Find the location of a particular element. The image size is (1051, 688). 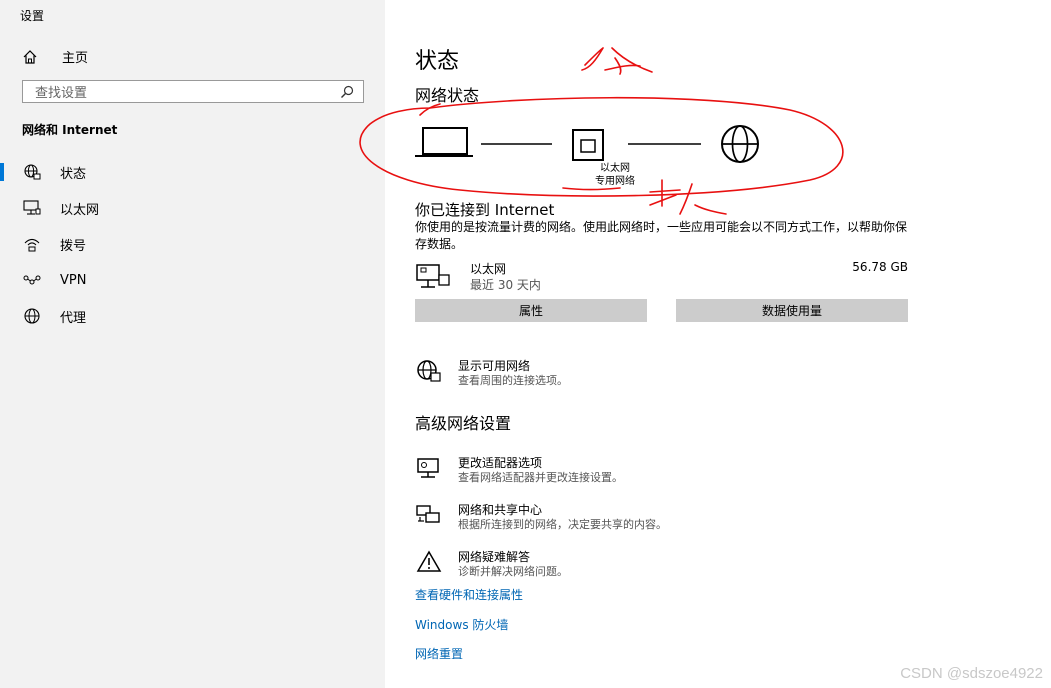

link-subtitle: 根据所连接到的网络，决定要共享的内容。 is located at coordinates (562, 524).